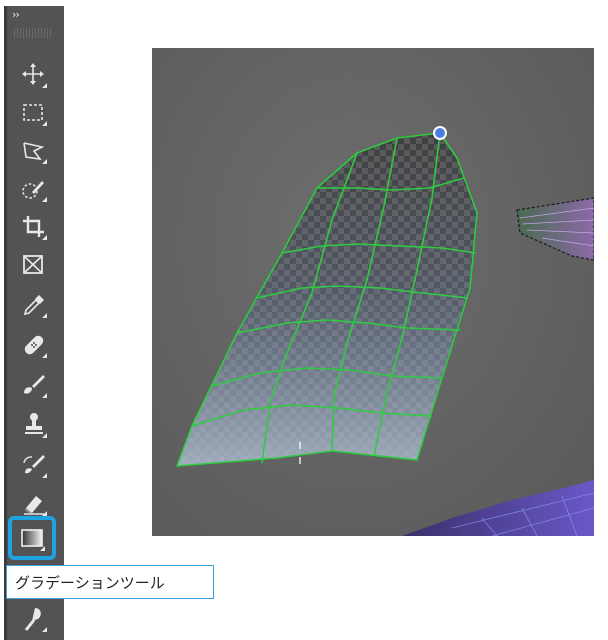 The image size is (608, 640). Describe the element at coordinates (33, 33) in the screenshot. I see `panel-drag-grip` at that location.